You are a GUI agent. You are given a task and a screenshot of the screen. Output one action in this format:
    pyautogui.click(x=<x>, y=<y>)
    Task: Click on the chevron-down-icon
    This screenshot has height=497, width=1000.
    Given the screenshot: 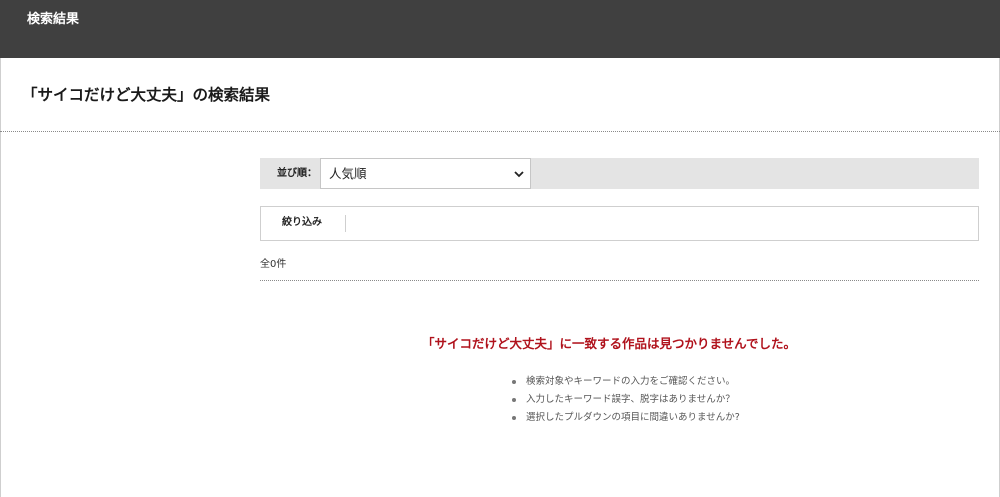 What is the action you would take?
    pyautogui.click(x=519, y=174)
    